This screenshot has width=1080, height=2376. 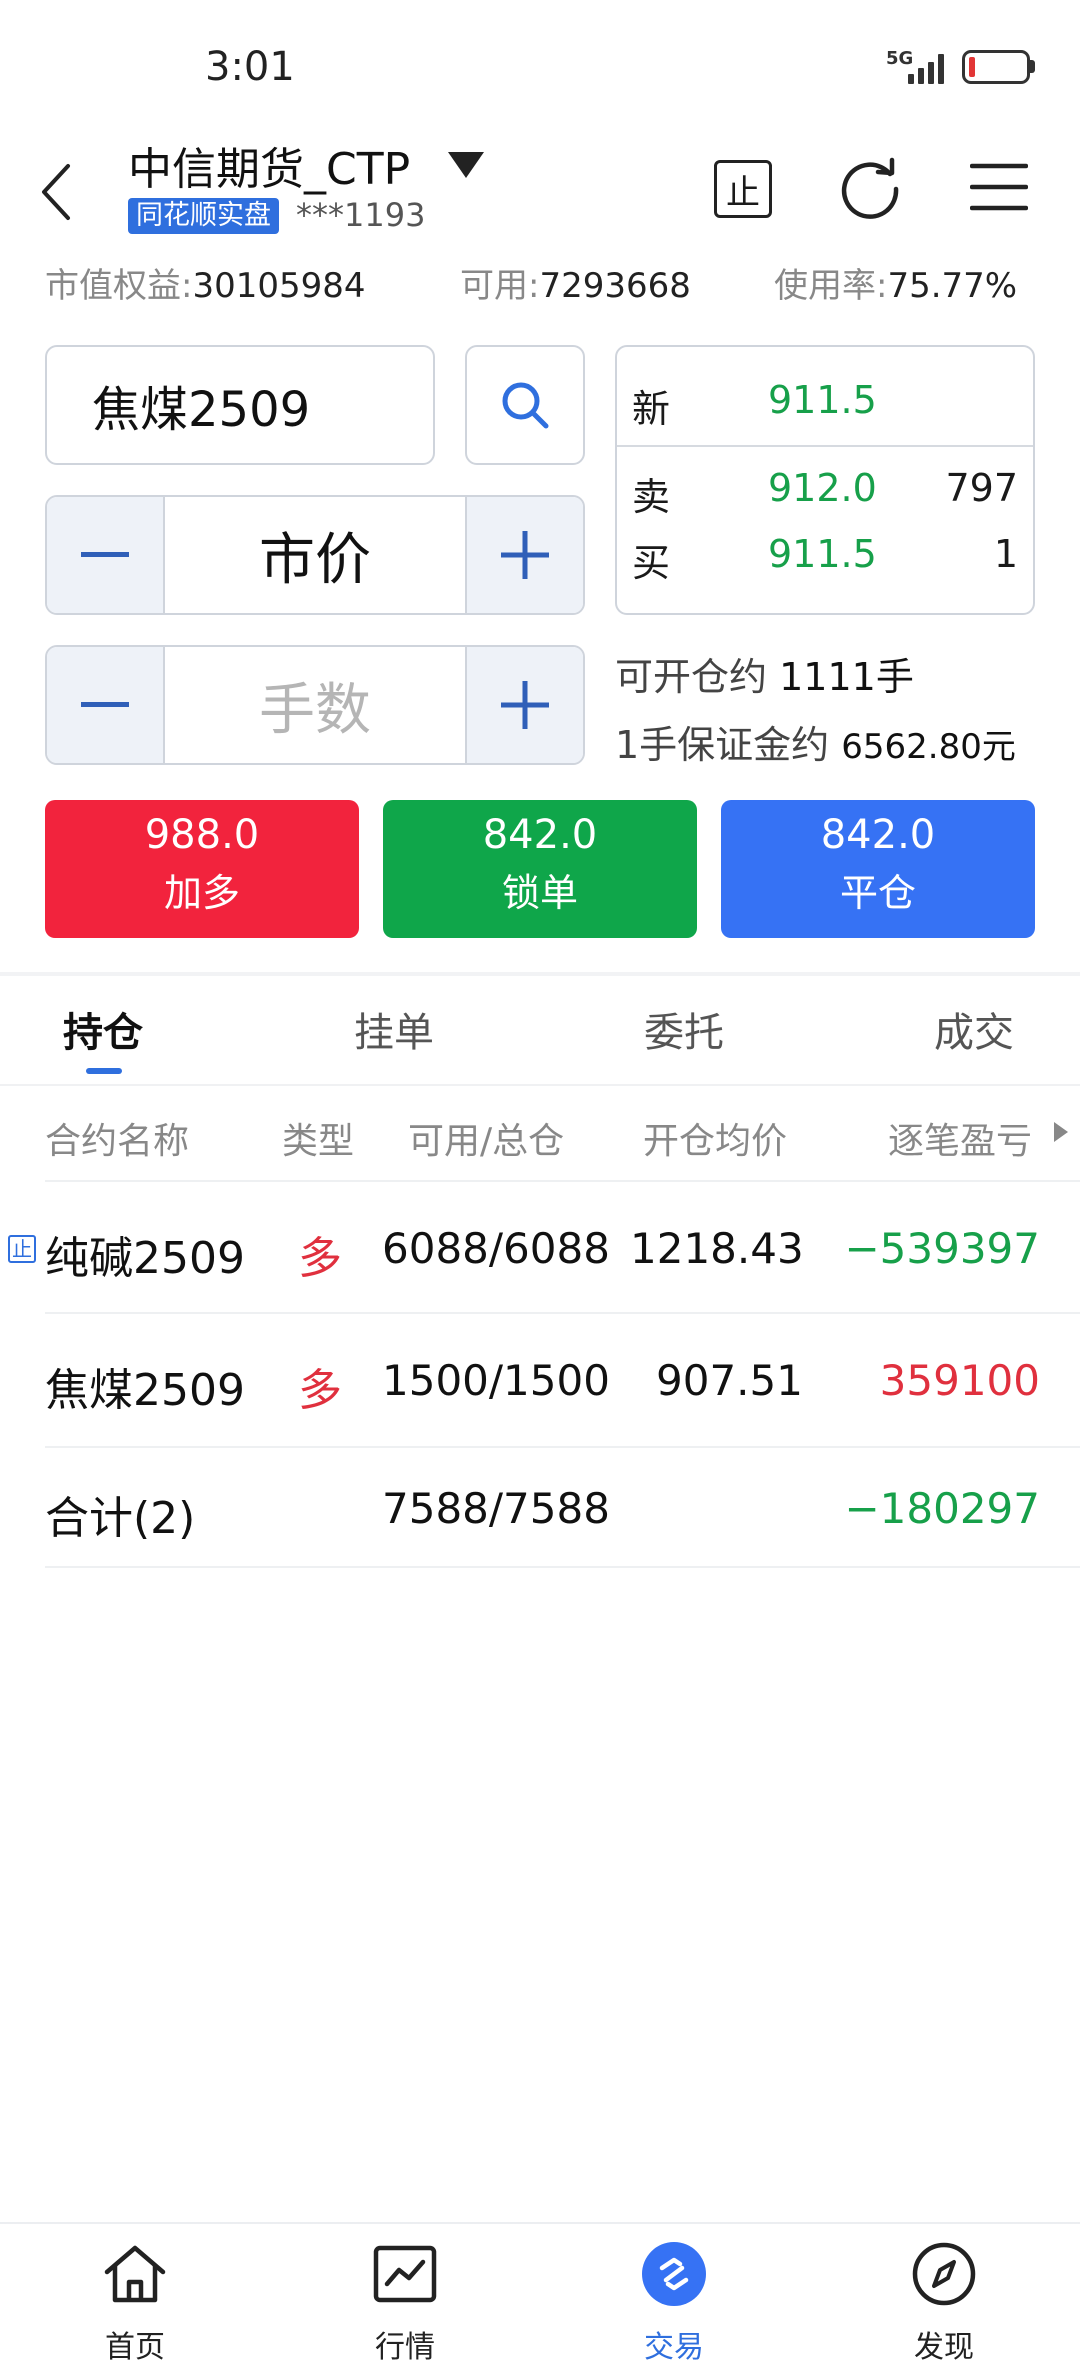 I want to click on ask-volume: 797, so click(x=981, y=488).